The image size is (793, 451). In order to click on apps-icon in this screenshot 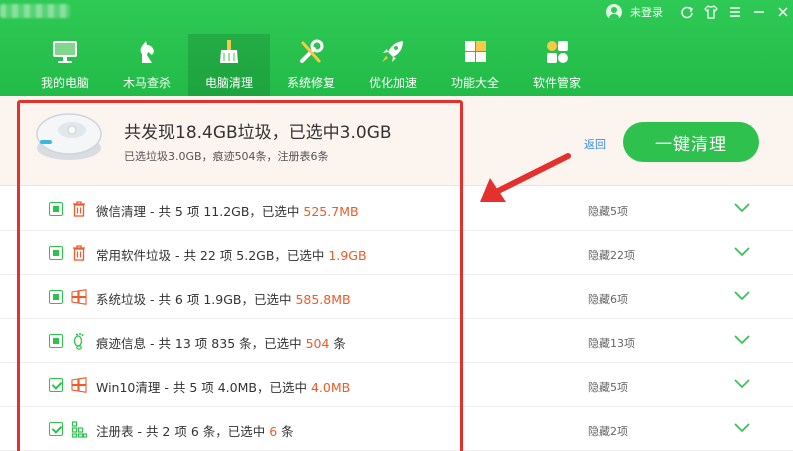, I will do `click(557, 52)`.